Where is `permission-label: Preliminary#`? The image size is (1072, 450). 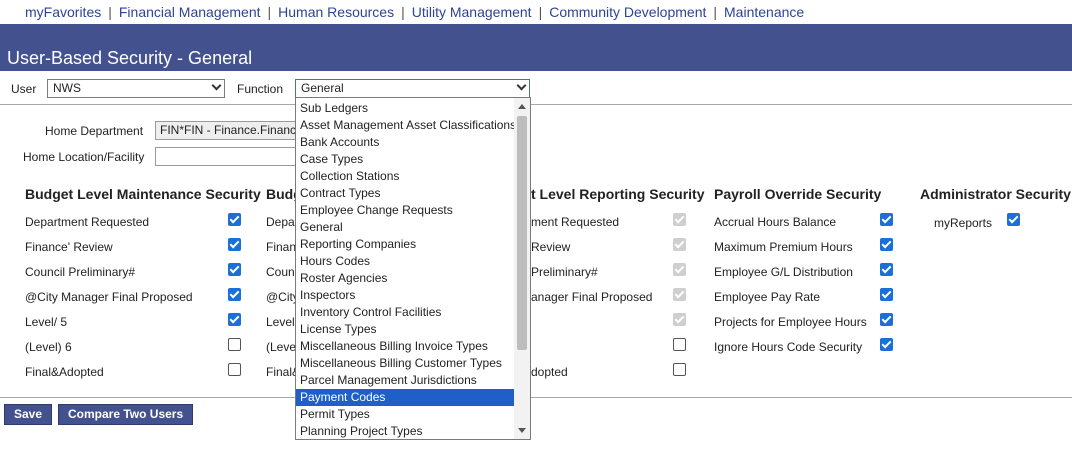 permission-label: Preliminary# is located at coordinates (564, 272).